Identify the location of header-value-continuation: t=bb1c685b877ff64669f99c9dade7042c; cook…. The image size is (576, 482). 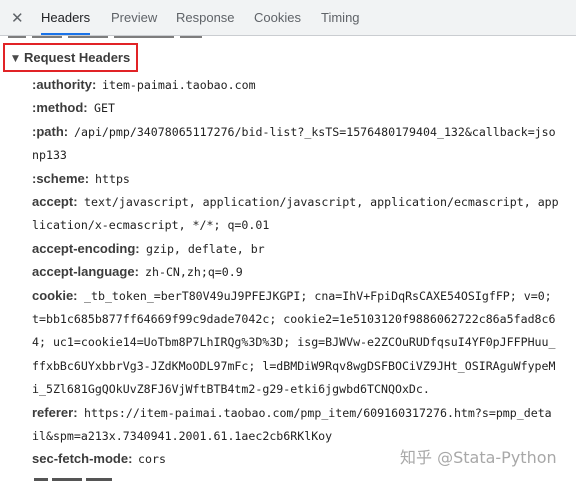
(294, 319).